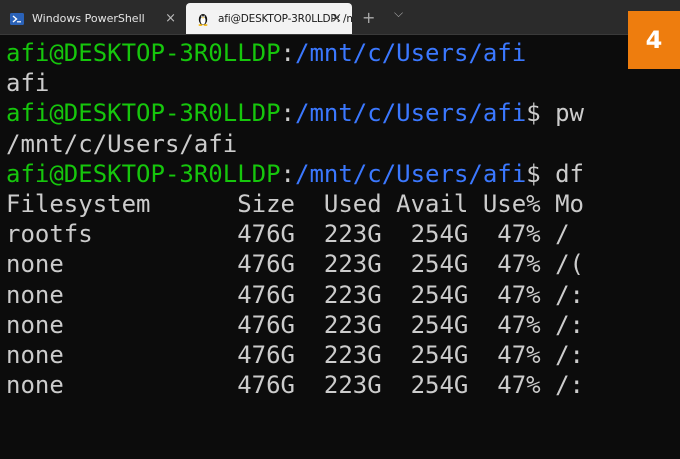 The height and width of the screenshot is (459, 680). I want to click on prompt-line: afi@DESKTOP-3R0LLDP:/mnt/c/Users/afi, so click(295, 53).